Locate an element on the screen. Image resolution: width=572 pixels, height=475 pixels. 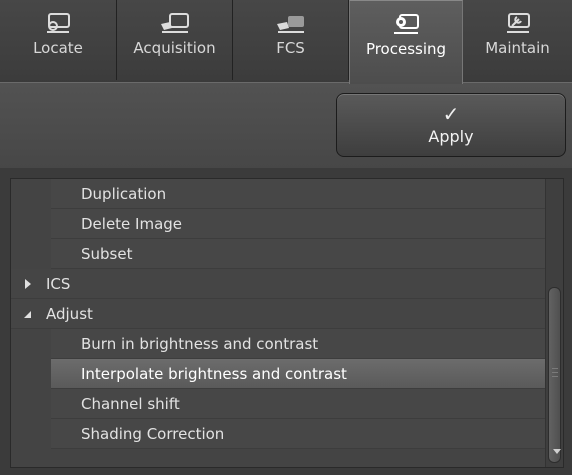
checkmark-icon: ✓ is located at coordinates (451, 113).